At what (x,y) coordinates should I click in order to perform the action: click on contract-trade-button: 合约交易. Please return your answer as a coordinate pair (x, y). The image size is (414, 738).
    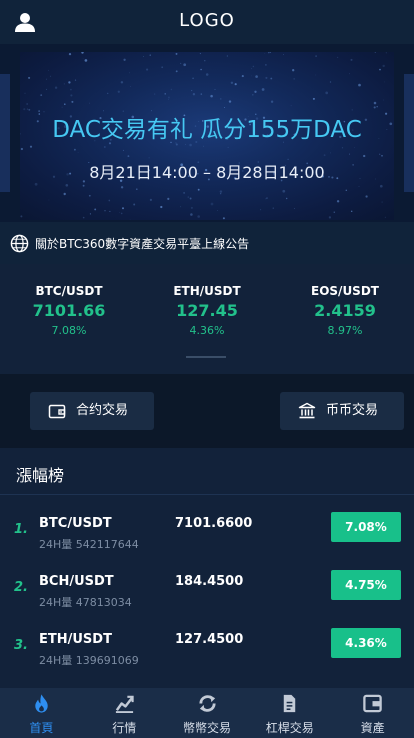
    Looking at the image, I should click on (92, 411).